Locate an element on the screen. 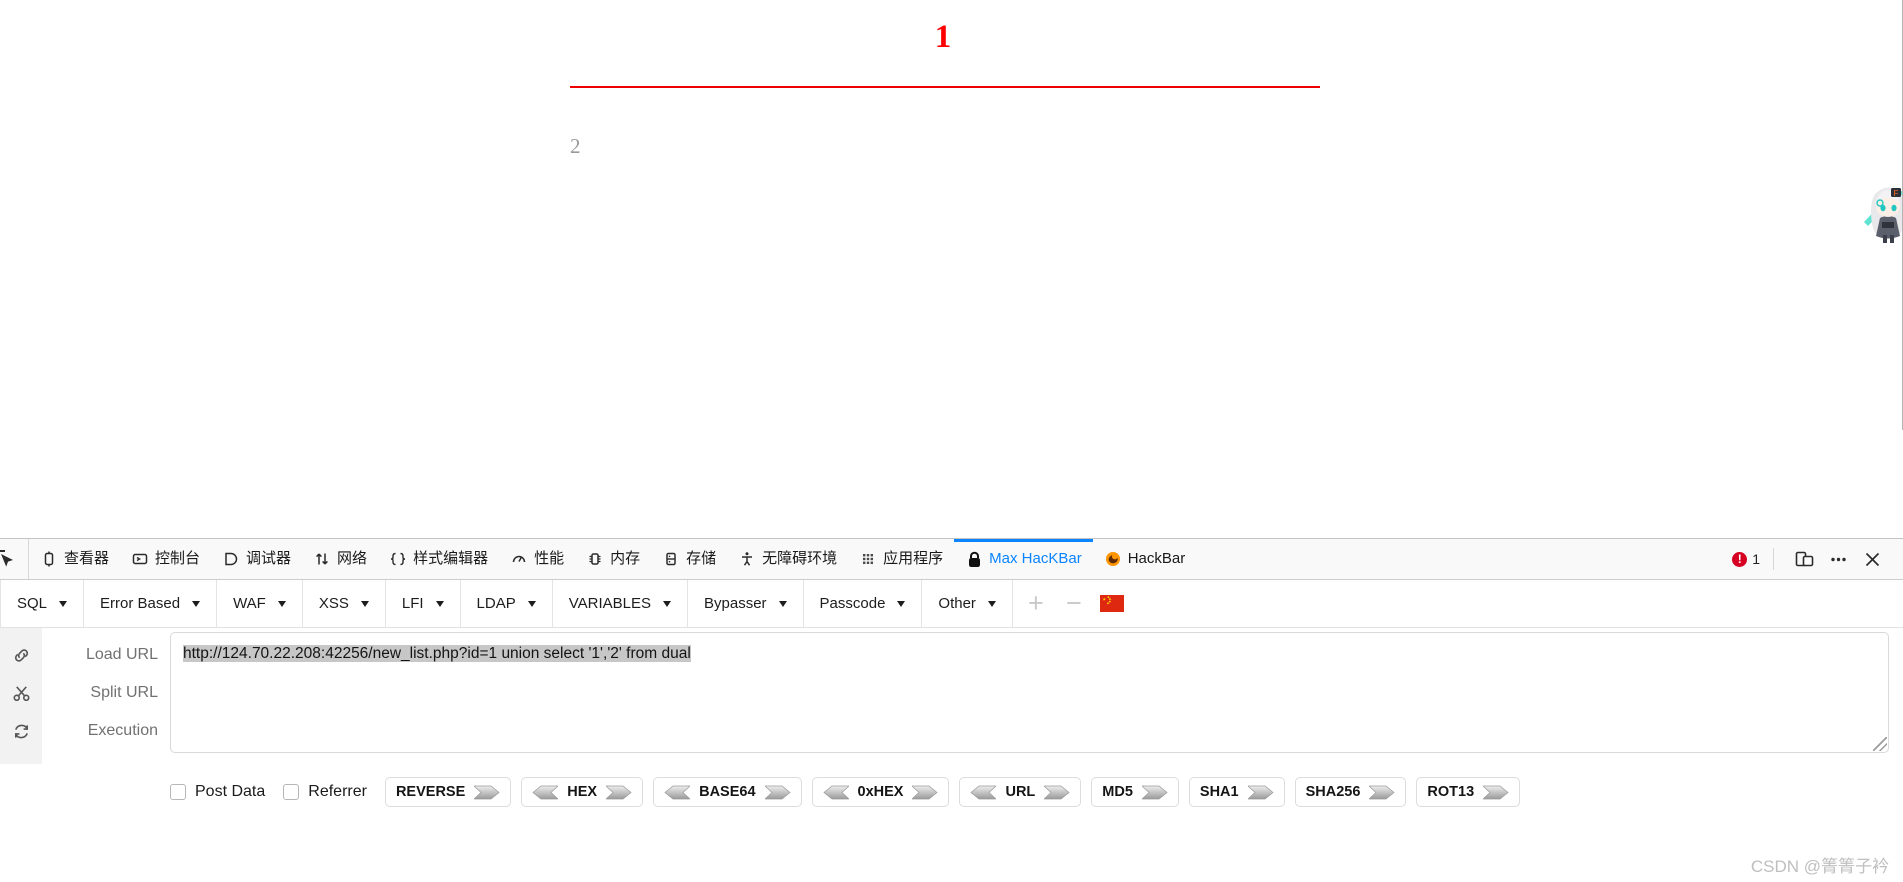  encoder-label: URL is located at coordinates (1020, 792).